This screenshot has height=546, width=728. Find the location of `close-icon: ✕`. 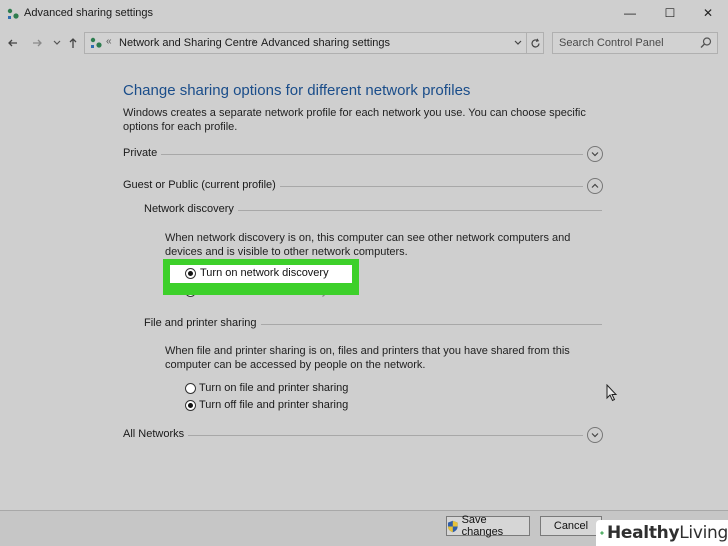

close-icon: ✕ is located at coordinates (708, 13).